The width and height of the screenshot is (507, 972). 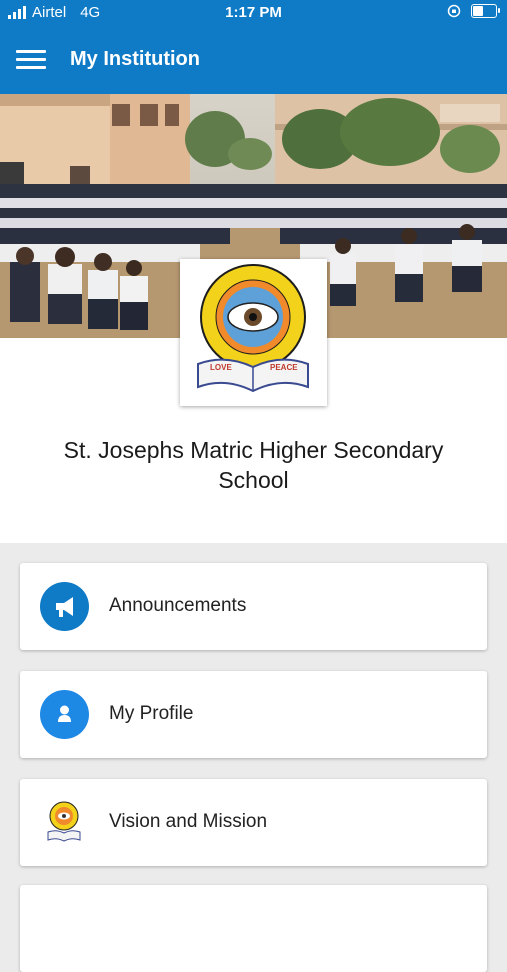 What do you see at coordinates (253, 332) in the screenshot?
I see `school-logo: LOVE PEACE` at bounding box center [253, 332].